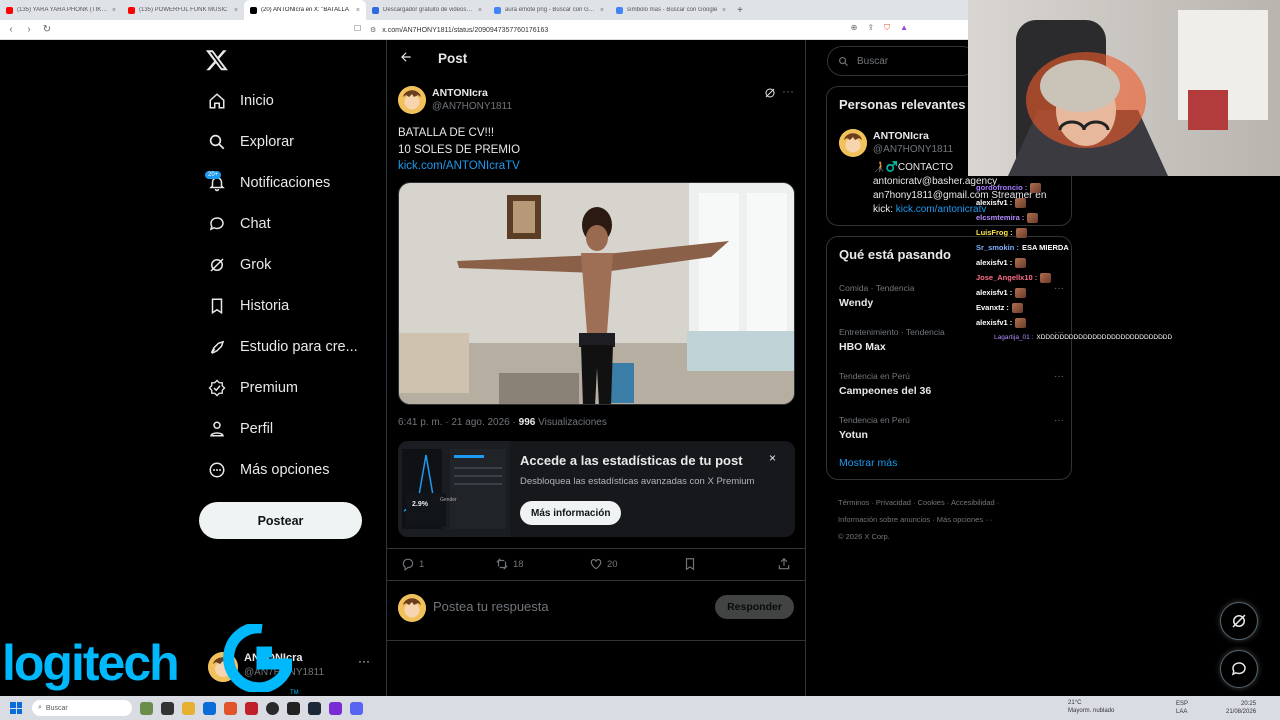 Image resolution: width=1280 pixels, height=720 pixels. What do you see at coordinates (671, 10) in the screenshot?
I see `browser-tab: símbolo mas - Buscar con Google ×` at bounding box center [671, 10].